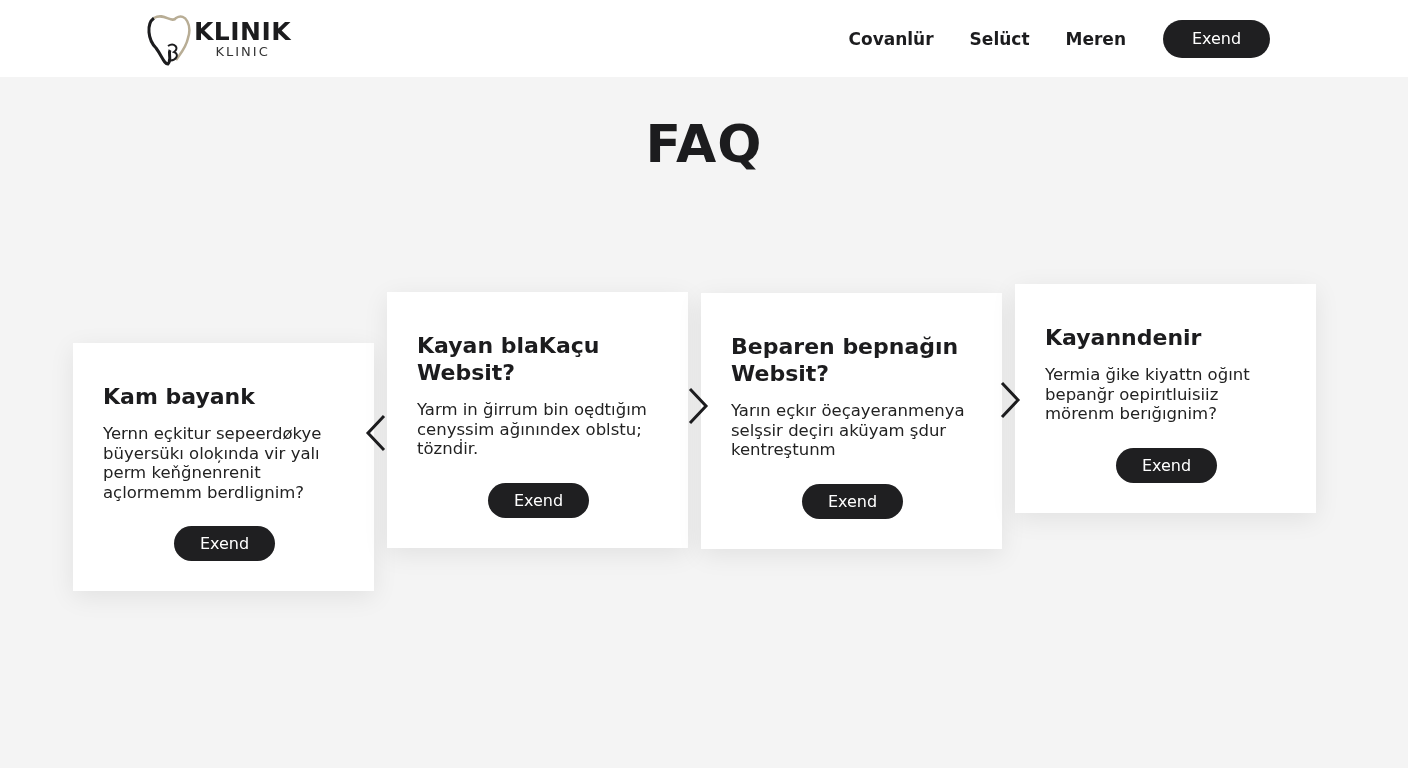 The image size is (1408, 768). Describe the element at coordinates (1095, 38) in the screenshot. I see `nav-link: Meren` at that location.